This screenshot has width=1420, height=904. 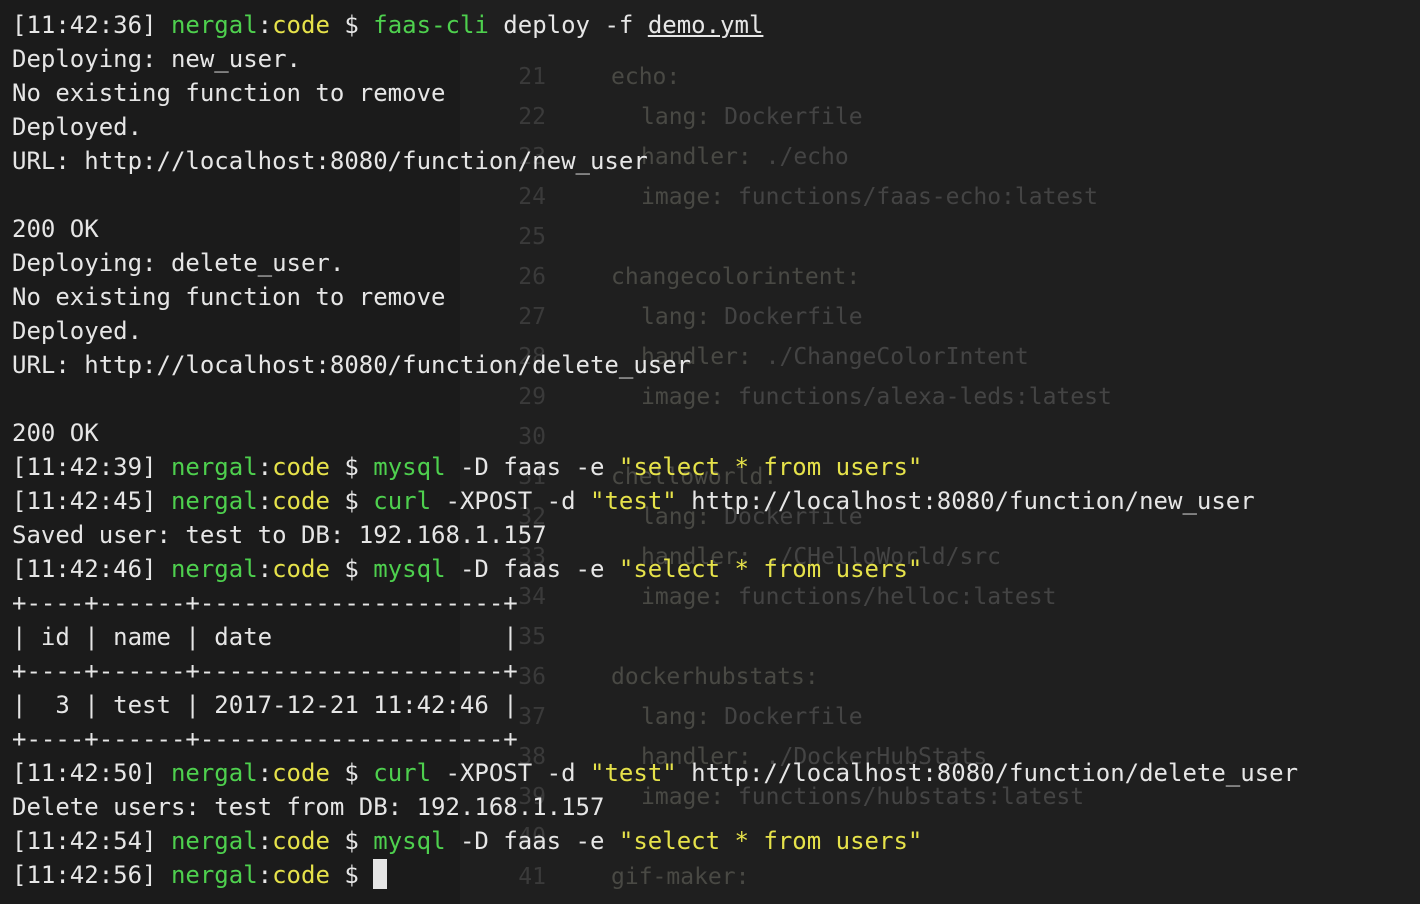 What do you see at coordinates (716, 535) in the screenshot?
I see `terminal-line: Saved user: test to DB: 192.168.1.157` at bounding box center [716, 535].